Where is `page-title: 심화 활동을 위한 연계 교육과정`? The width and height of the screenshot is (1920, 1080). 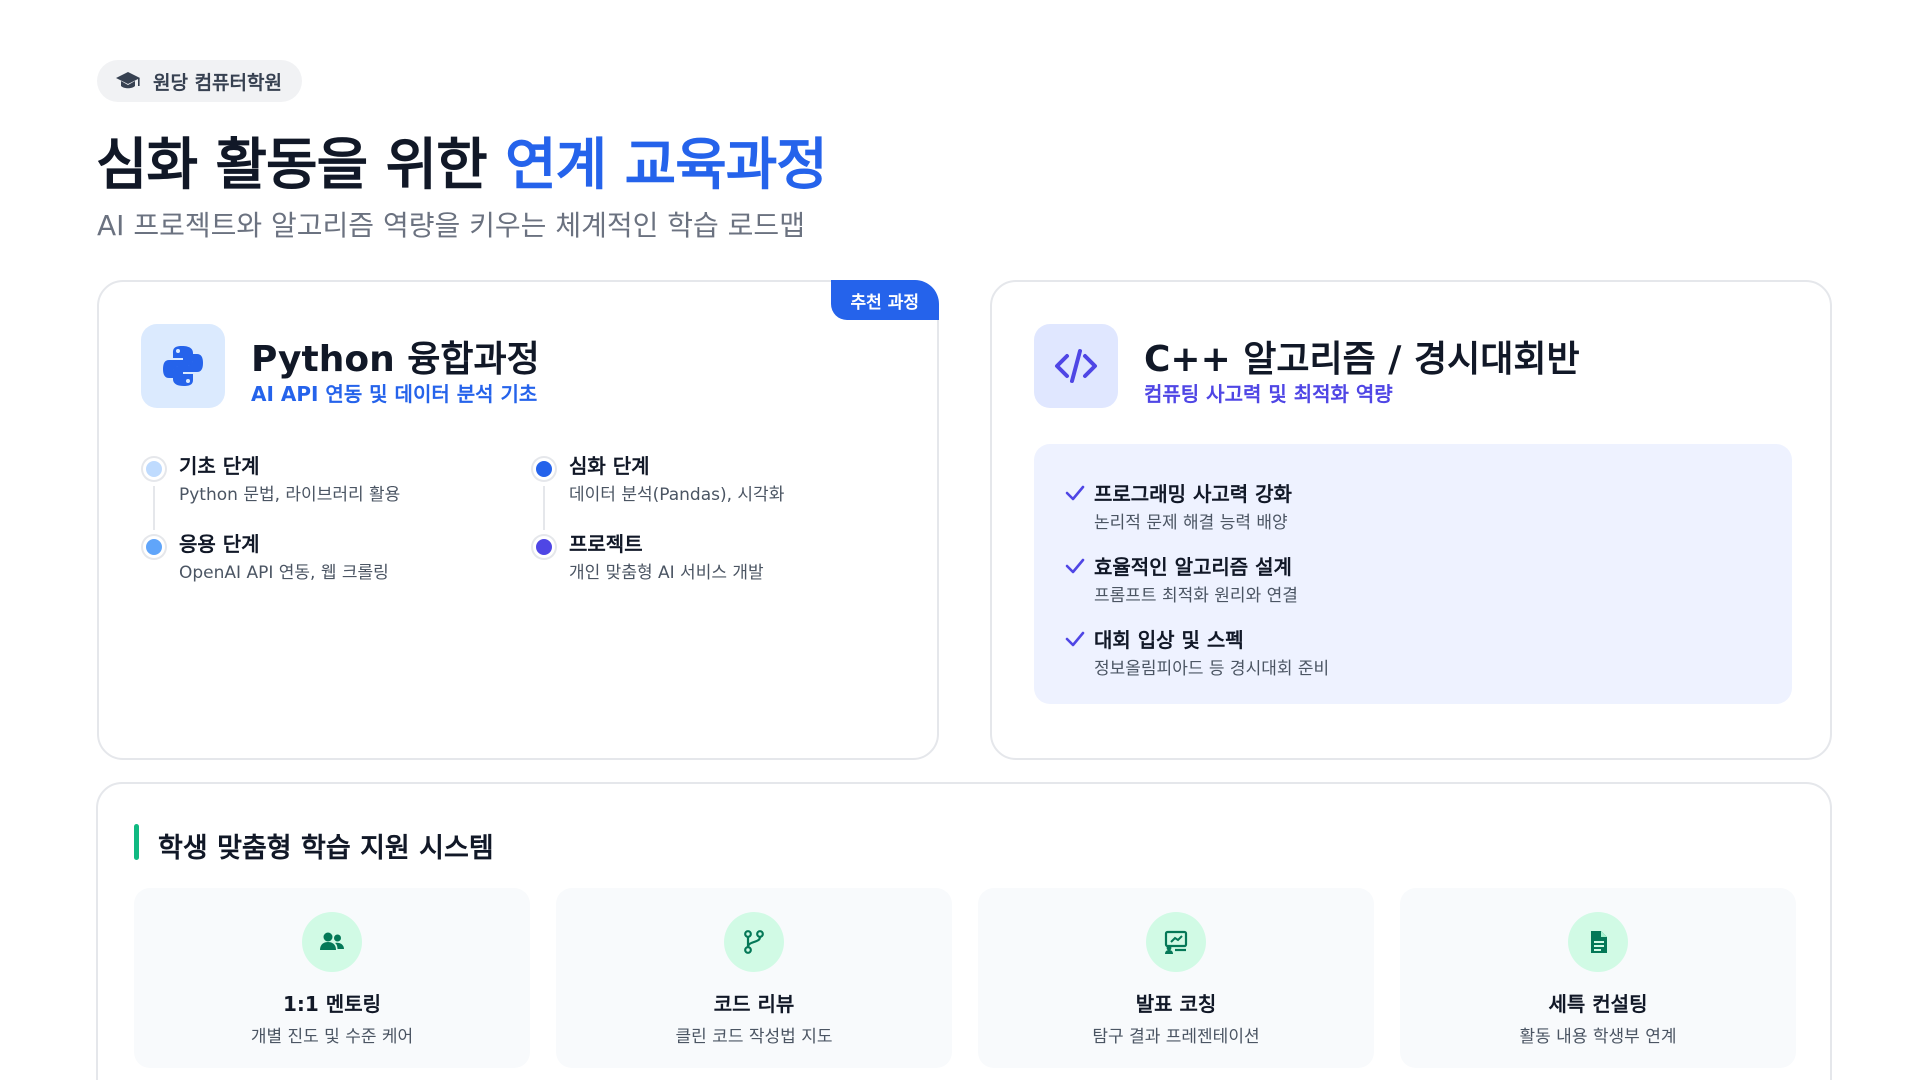
page-title: 심화 활동을 위한 연계 교육과정 is located at coordinates (462, 160).